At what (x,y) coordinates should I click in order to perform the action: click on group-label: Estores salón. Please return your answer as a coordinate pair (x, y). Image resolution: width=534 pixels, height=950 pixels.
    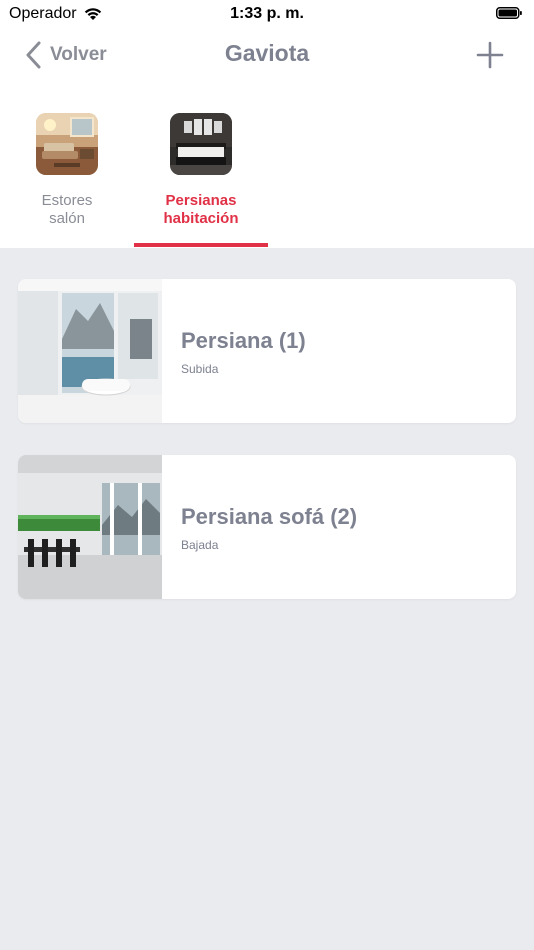
    Looking at the image, I should click on (67, 209).